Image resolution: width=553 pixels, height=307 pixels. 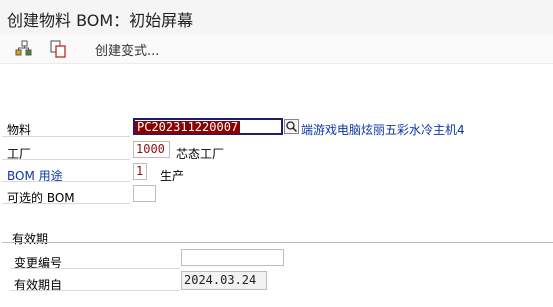 I want to click on alt-bom-input, so click(x=144, y=193).